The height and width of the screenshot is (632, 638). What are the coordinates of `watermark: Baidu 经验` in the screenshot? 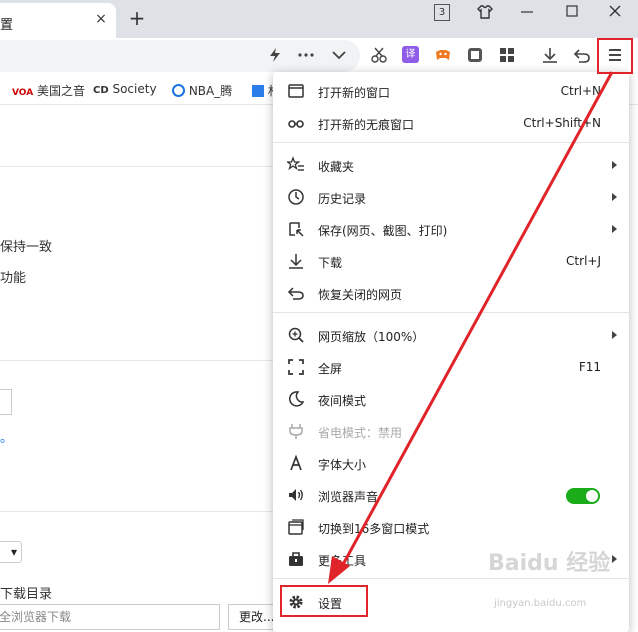 It's located at (549, 561).